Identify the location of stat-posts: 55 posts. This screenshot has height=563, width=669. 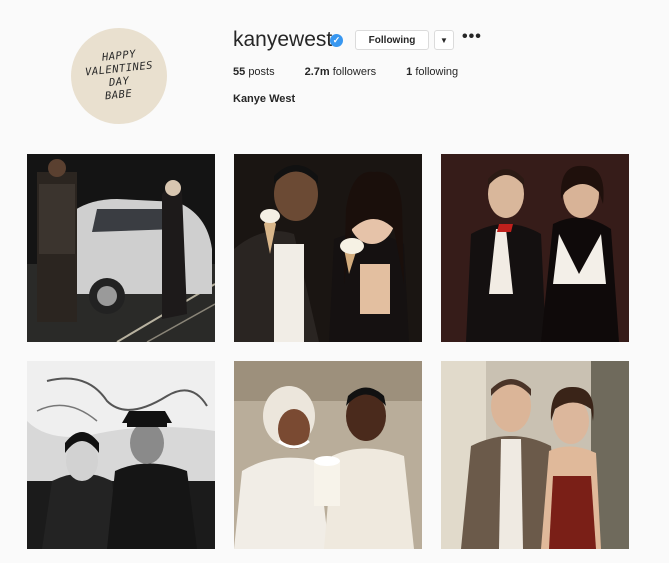
(254, 72).